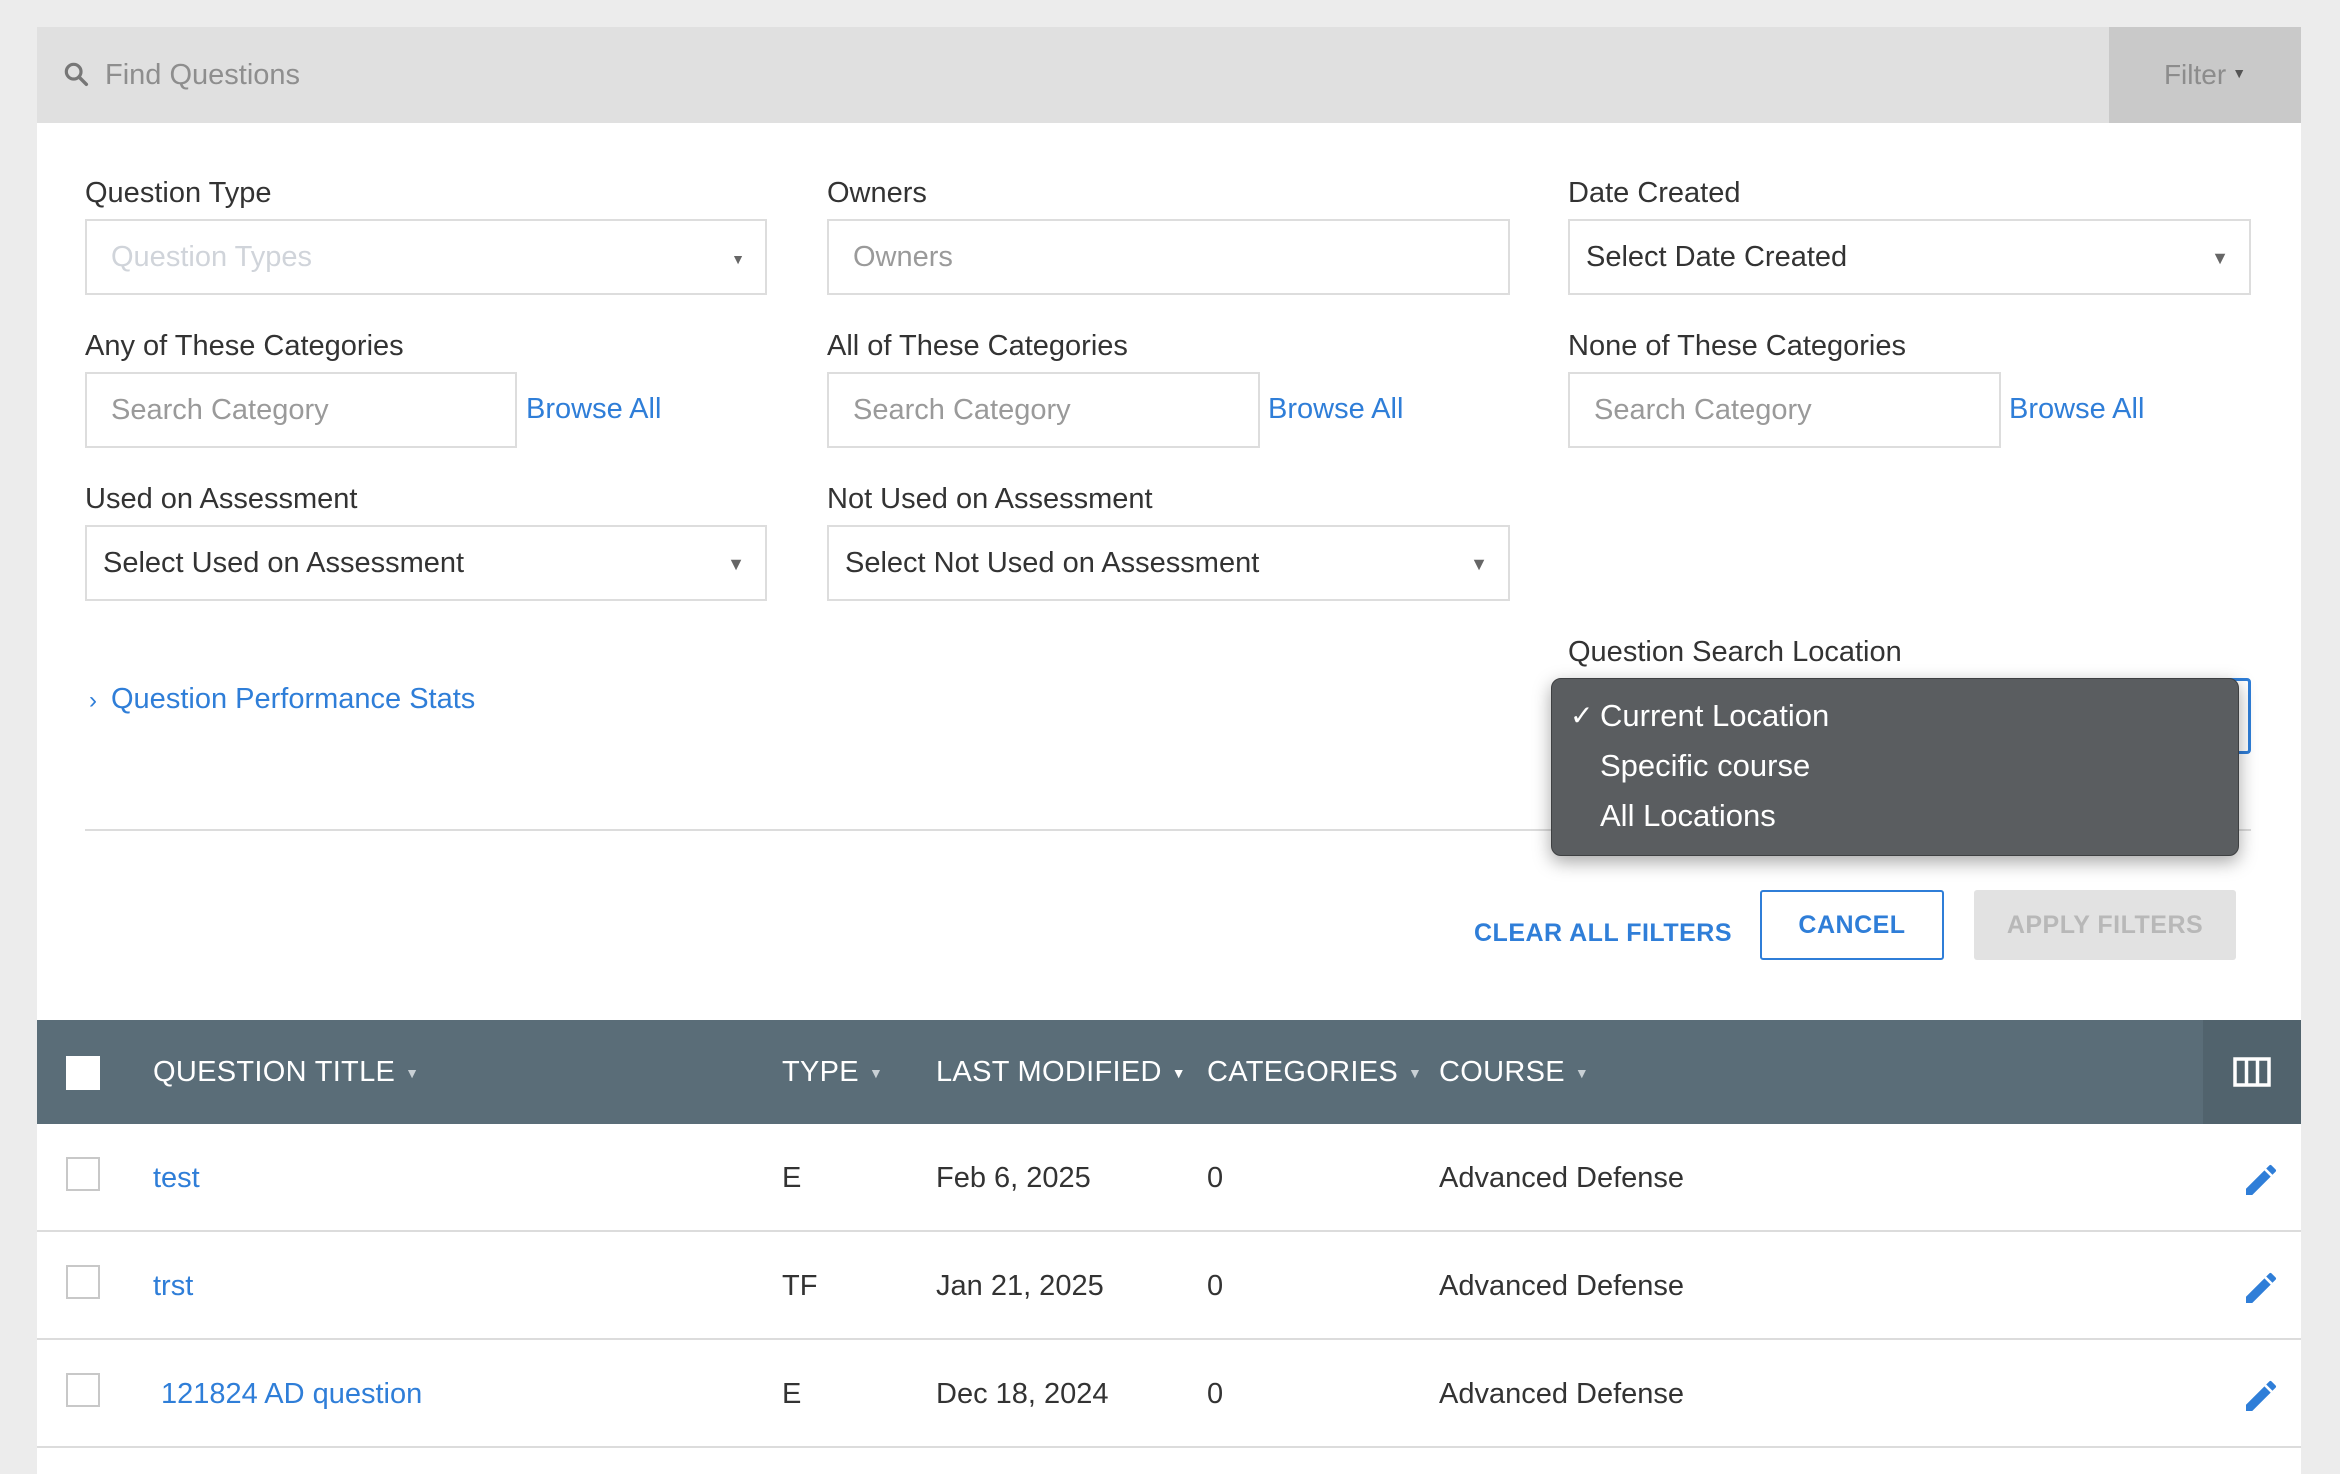  What do you see at coordinates (426, 257) in the screenshot?
I see `question-type-select: Question Types ▼` at bounding box center [426, 257].